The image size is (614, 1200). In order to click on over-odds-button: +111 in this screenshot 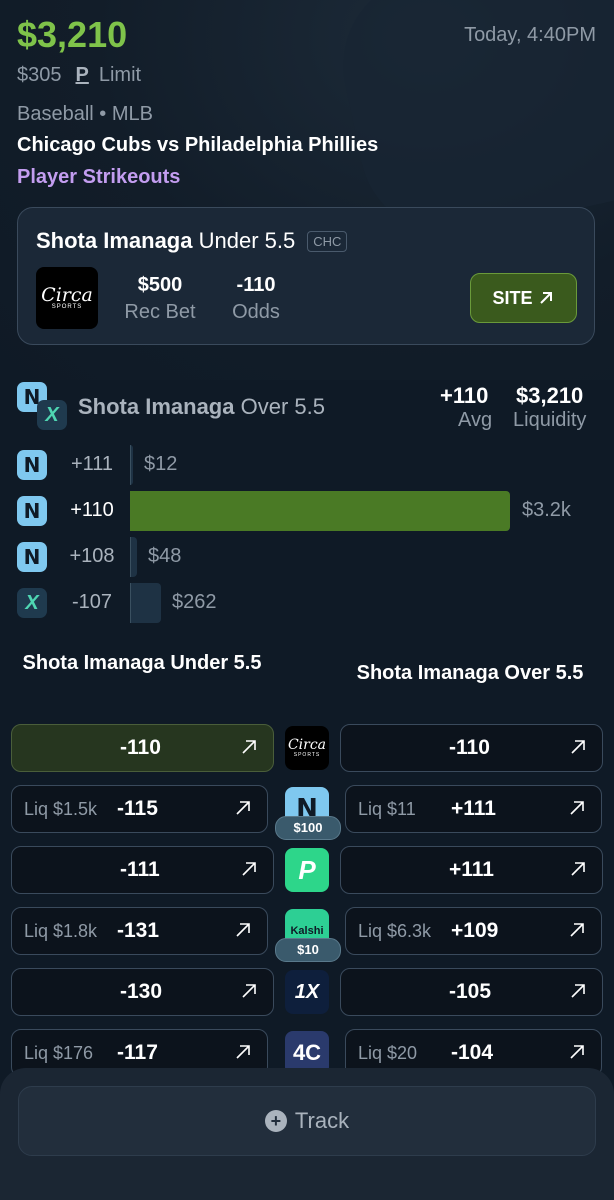, I will do `click(471, 870)`.